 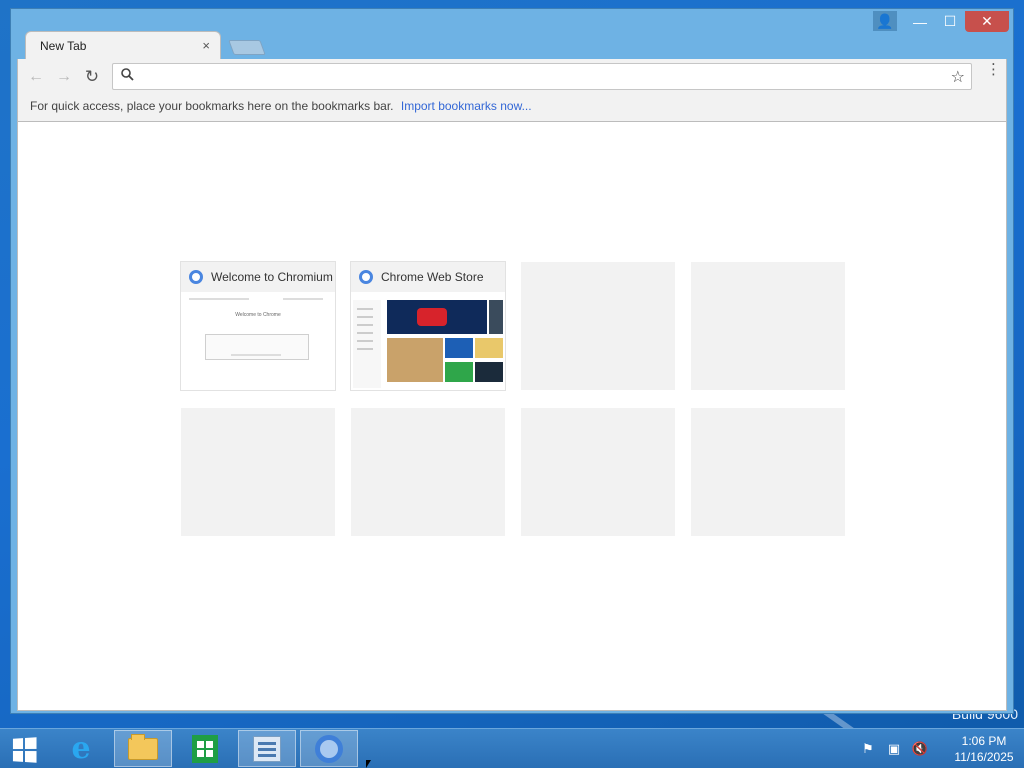 What do you see at coordinates (258, 340) in the screenshot?
I see `tile-thumbnail: Welcome to Chrome` at bounding box center [258, 340].